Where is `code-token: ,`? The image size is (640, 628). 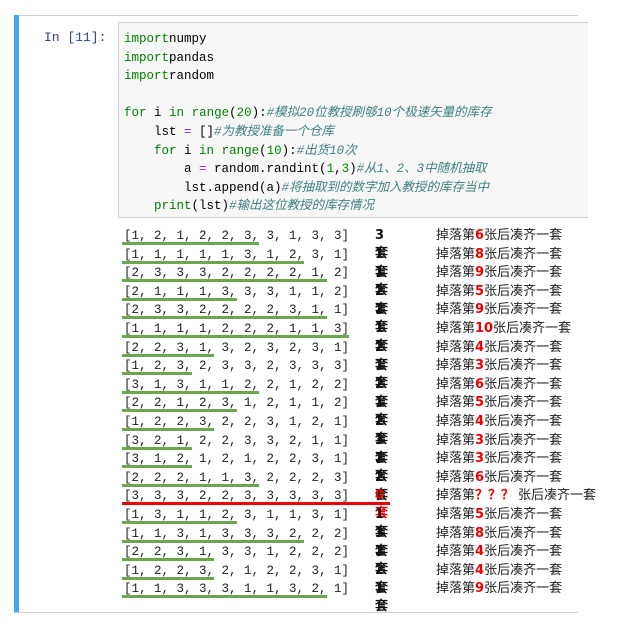
code-token: , is located at coordinates (338, 169).